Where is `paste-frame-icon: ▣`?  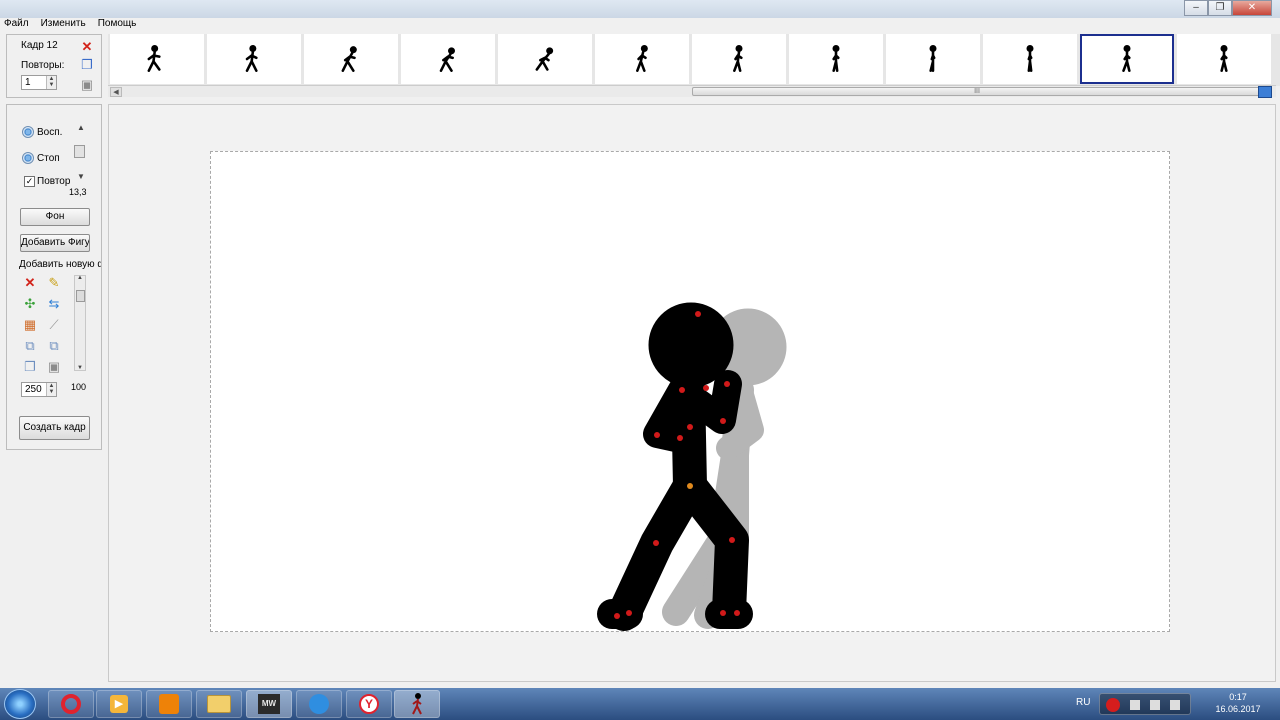
paste-frame-icon: ▣ is located at coordinates (87, 85).